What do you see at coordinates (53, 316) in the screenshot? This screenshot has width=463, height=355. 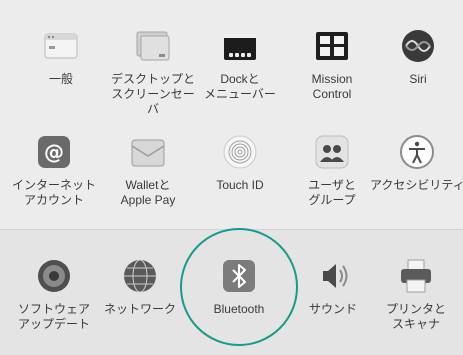 I see `pane-label: ソフトウェア アップデート` at bounding box center [53, 316].